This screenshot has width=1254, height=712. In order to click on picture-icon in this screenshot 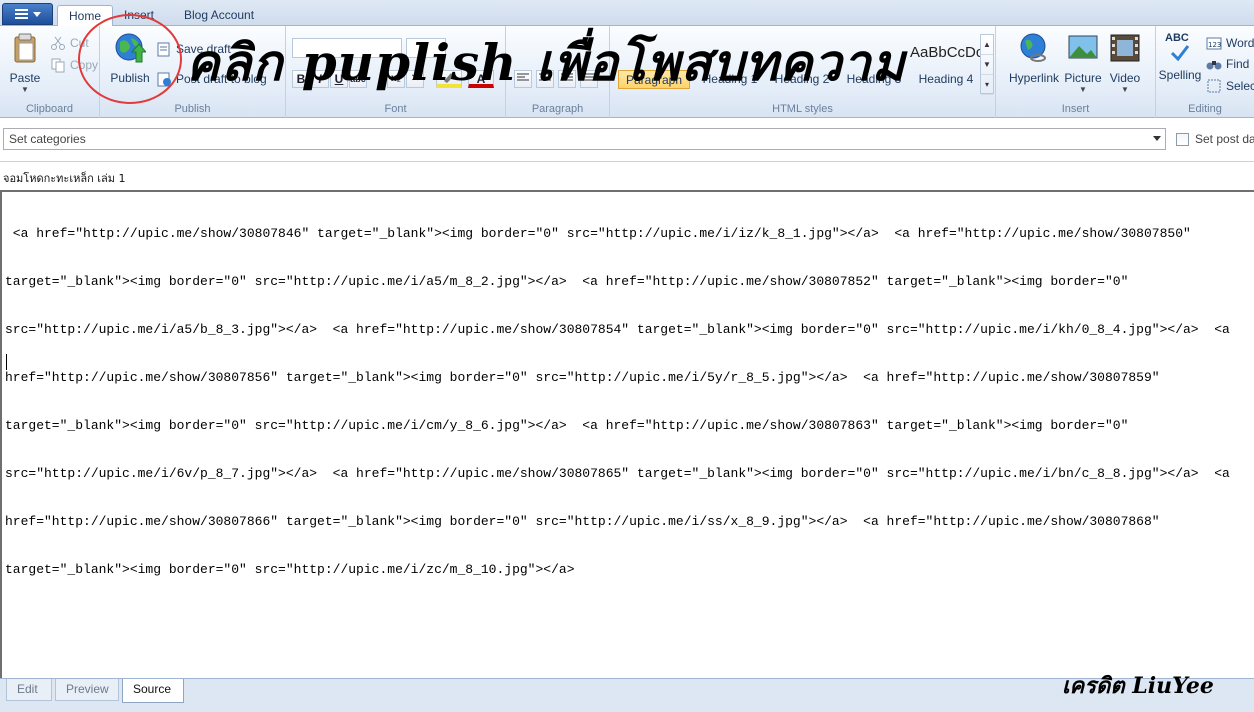, I will do `click(1083, 47)`.